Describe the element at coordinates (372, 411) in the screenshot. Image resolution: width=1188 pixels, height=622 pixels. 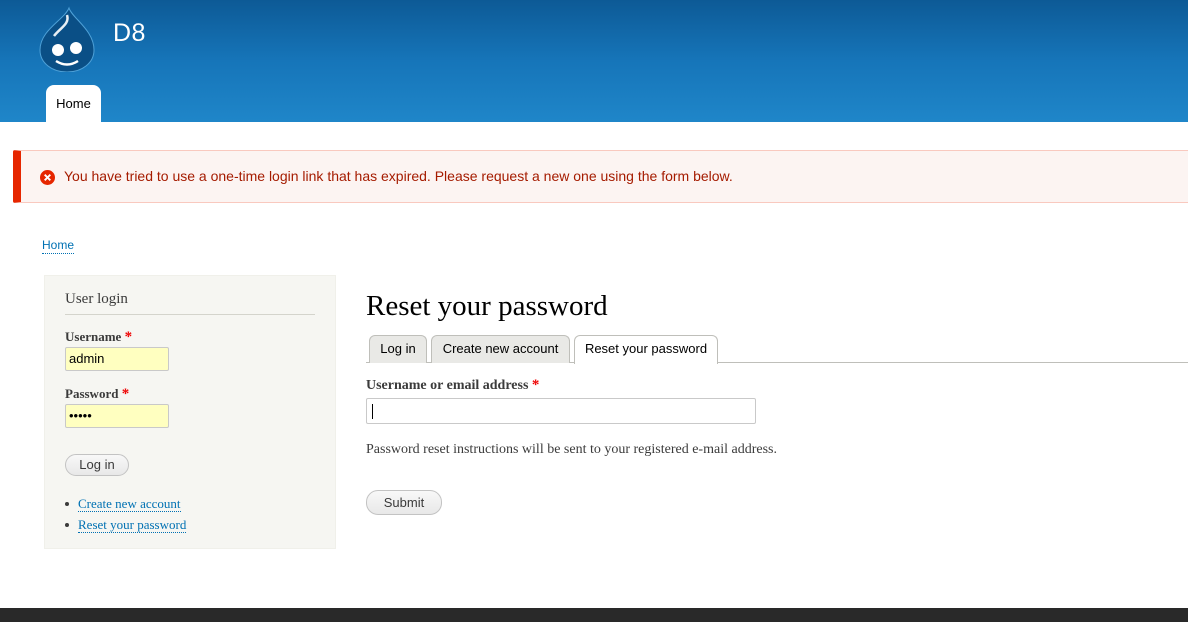
I see `text-caret` at that location.